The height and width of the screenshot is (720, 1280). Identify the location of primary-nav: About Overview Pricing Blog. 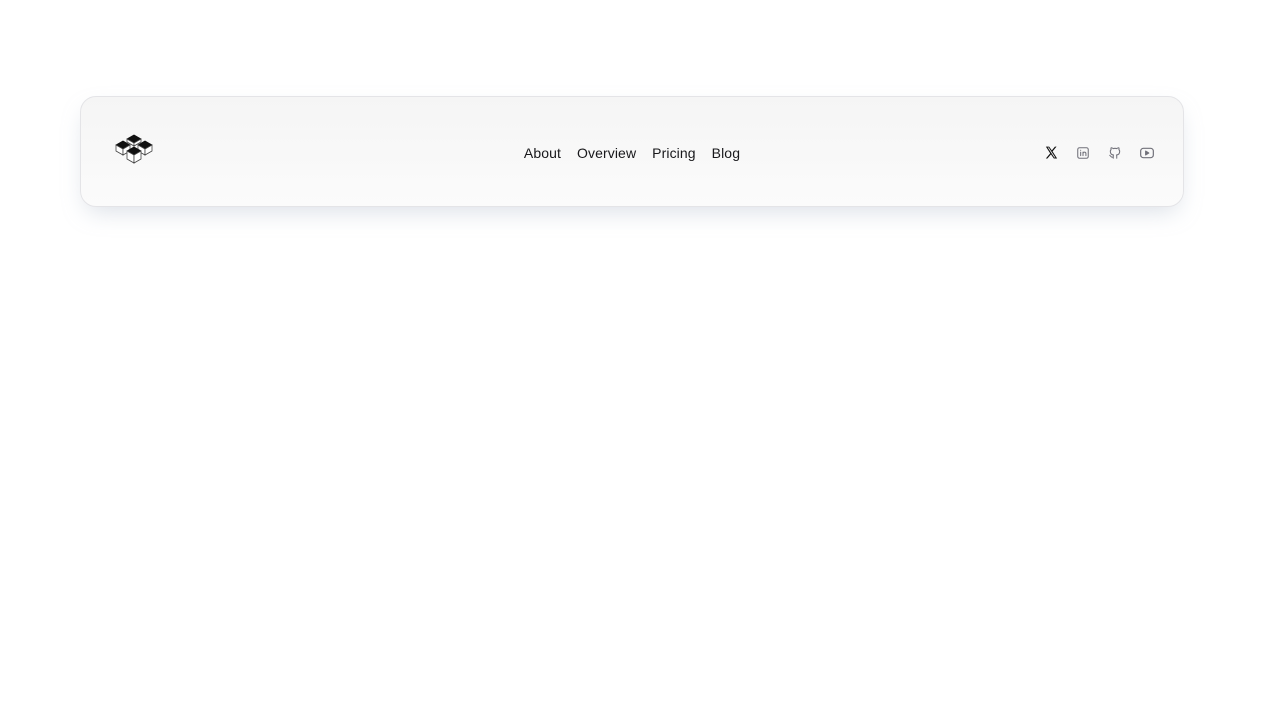
(632, 152).